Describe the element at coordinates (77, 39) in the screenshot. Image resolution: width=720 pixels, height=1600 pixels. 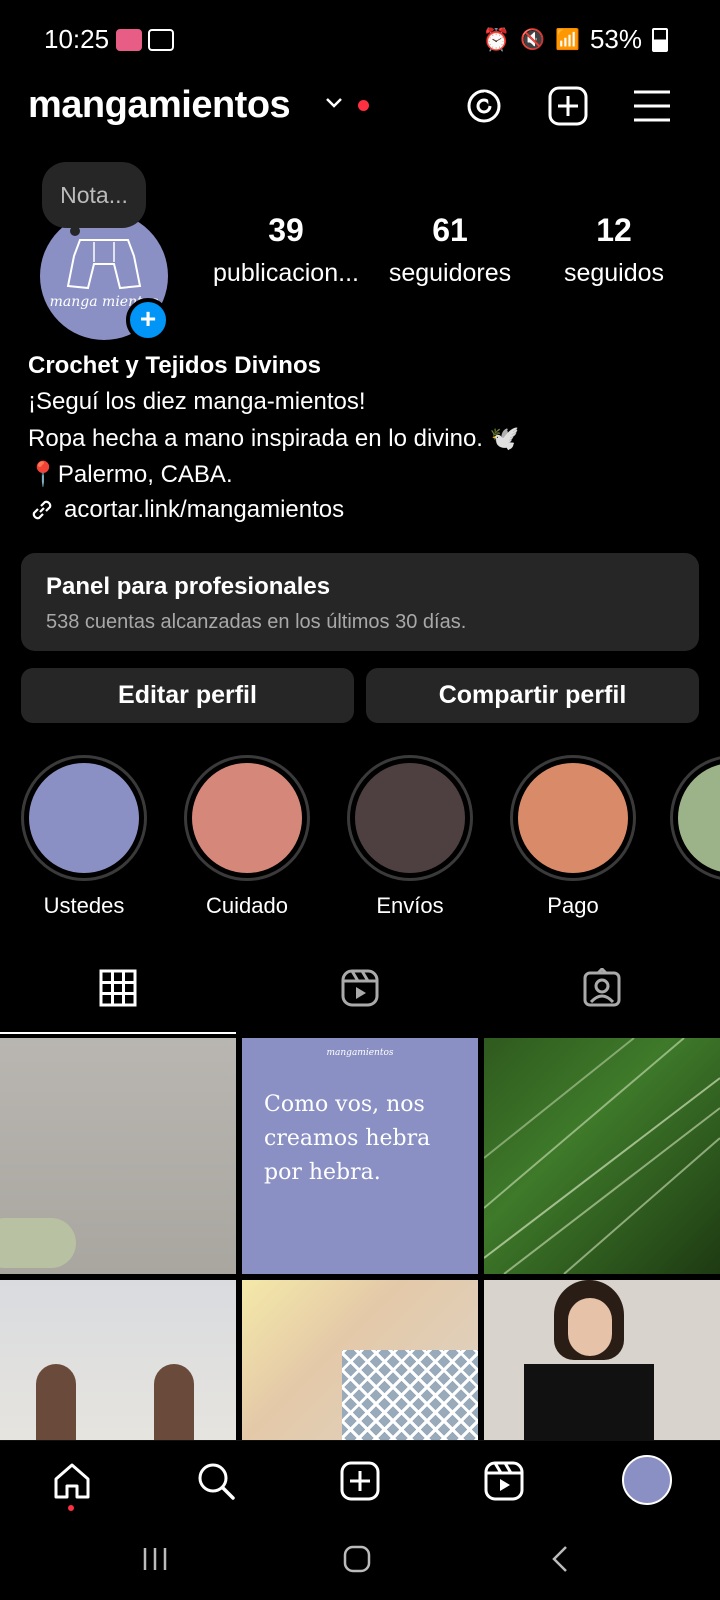
I see `status-time: 10:25` at that location.